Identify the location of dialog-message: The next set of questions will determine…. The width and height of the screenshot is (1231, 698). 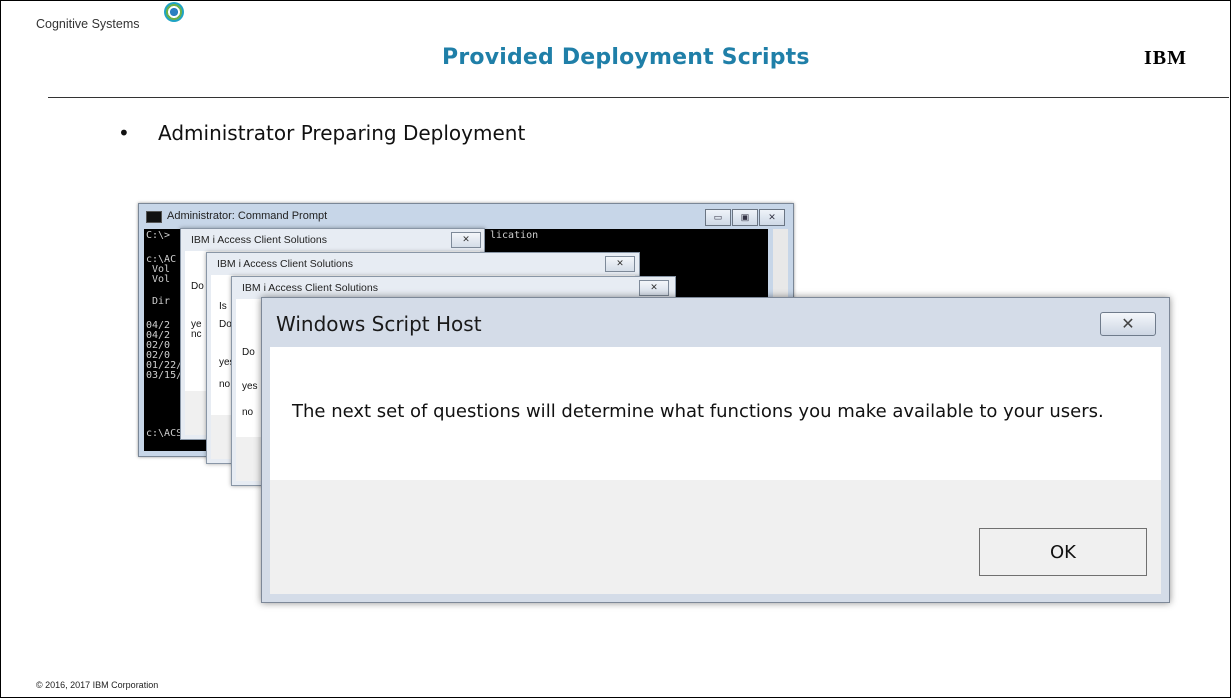
(698, 411).